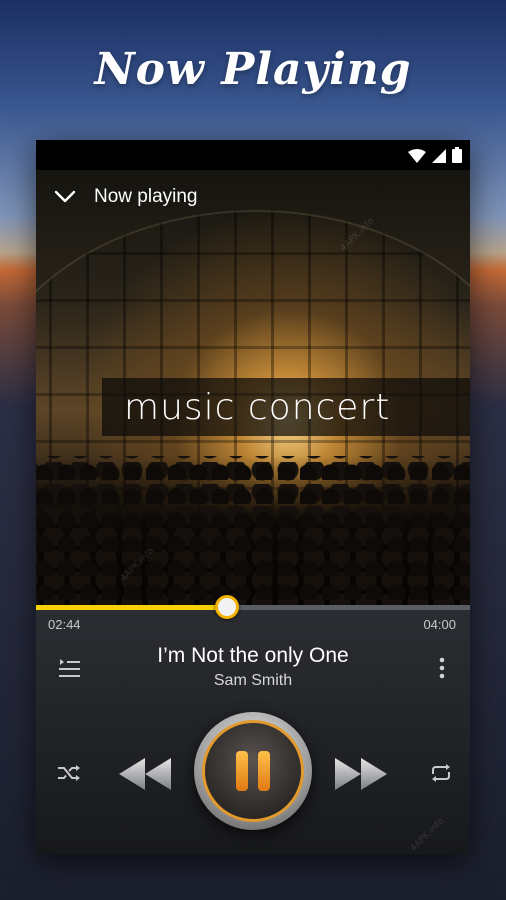  Describe the element at coordinates (441, 773) in the screenshot. I see `repeat-icon` at that location.